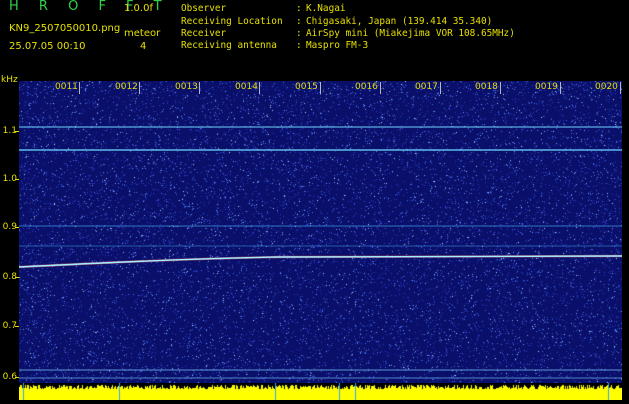 The image size is (629, 404). Describe the element at coordinates (410, 33) in the screenshot. I see `receiver-value: AirSpy mini (Miakejima VOR 108.65MHz)` at that location.